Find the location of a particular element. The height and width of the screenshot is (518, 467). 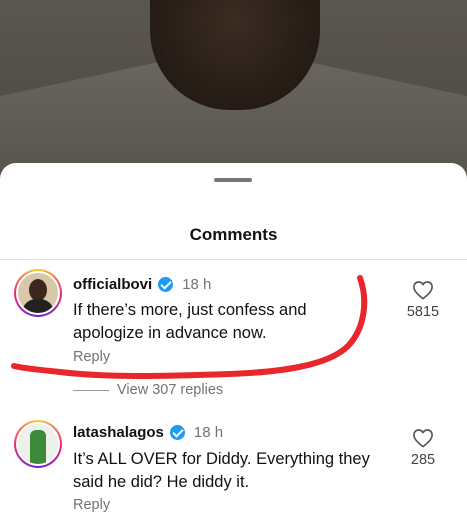

like-count: 285 is located at coordinates (423, 460).